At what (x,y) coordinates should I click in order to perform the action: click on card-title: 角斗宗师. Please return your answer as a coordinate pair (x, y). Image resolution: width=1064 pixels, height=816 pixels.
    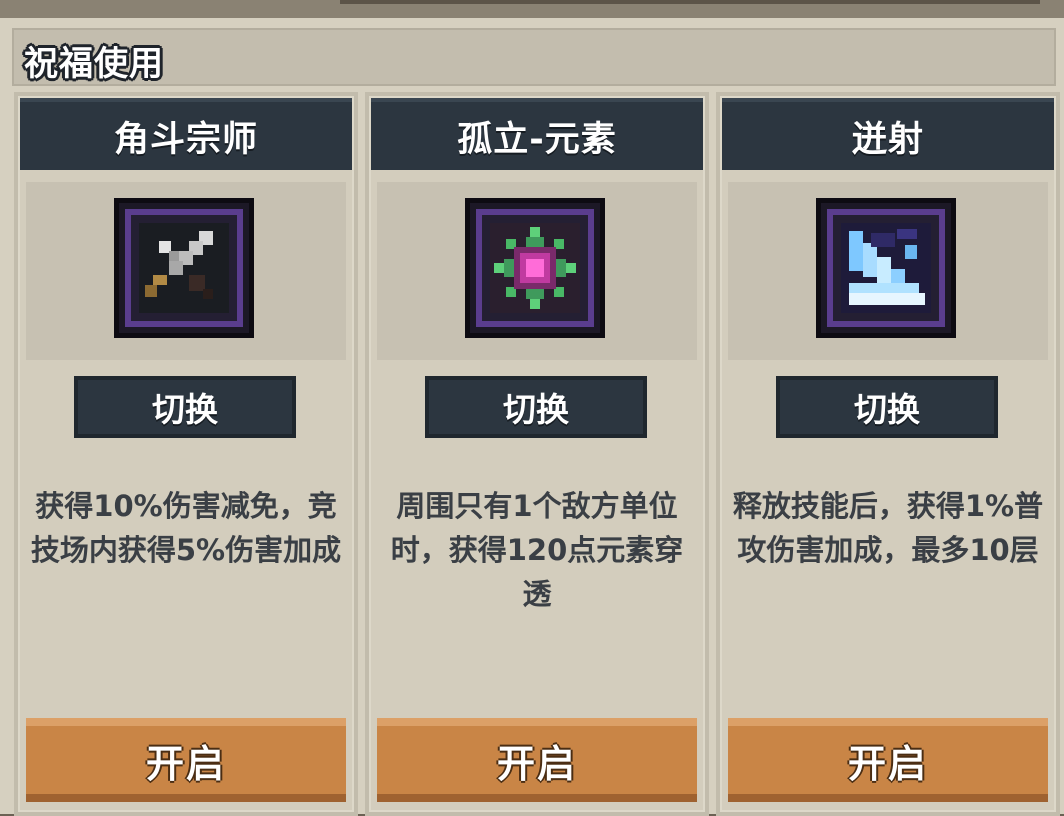
    Looking at the image, I should click on (186, 134).